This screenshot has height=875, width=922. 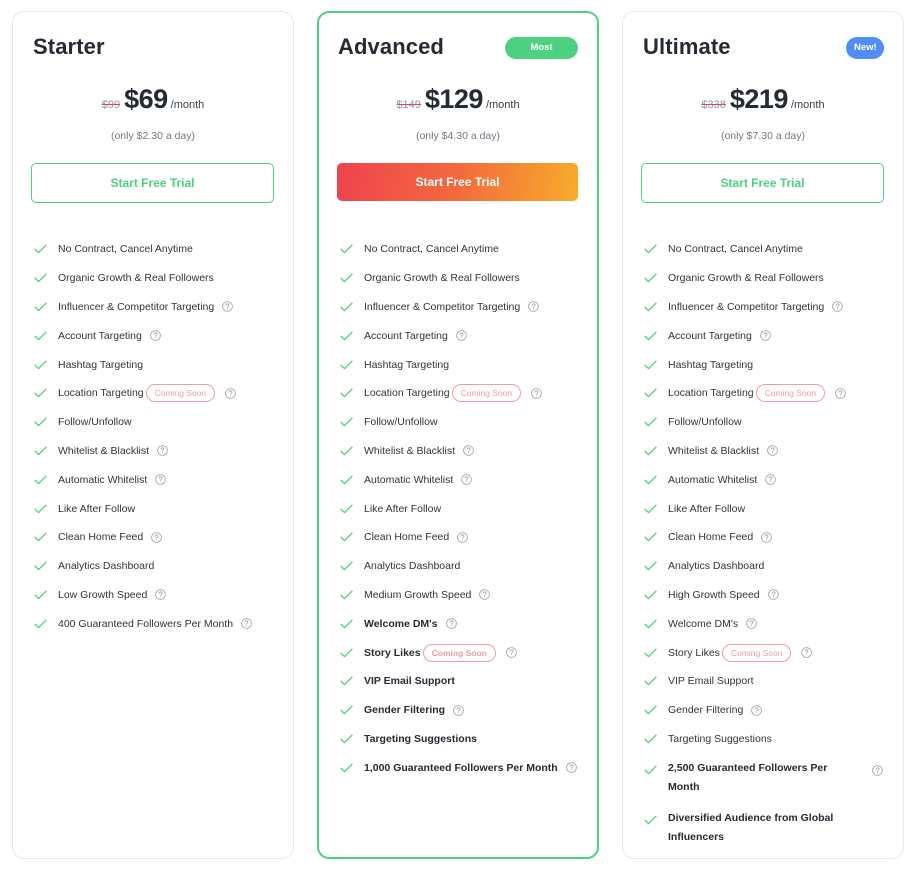 I want to click on feature-item: Follow/Unfollow, so click(x=153, y=422).